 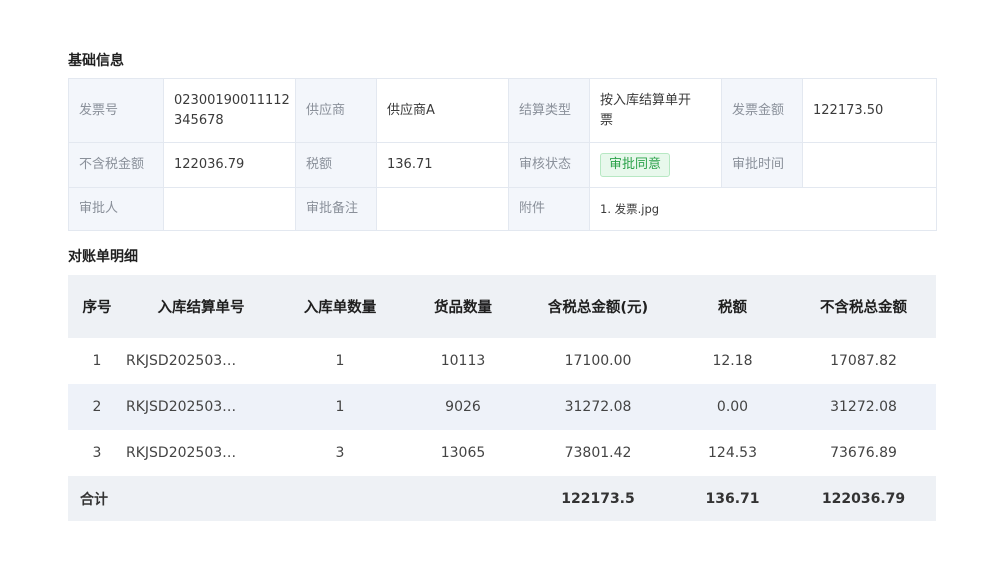 I want to click on col-header-total-ex-tax: 不含税总金额, so click(x=863, y=306).